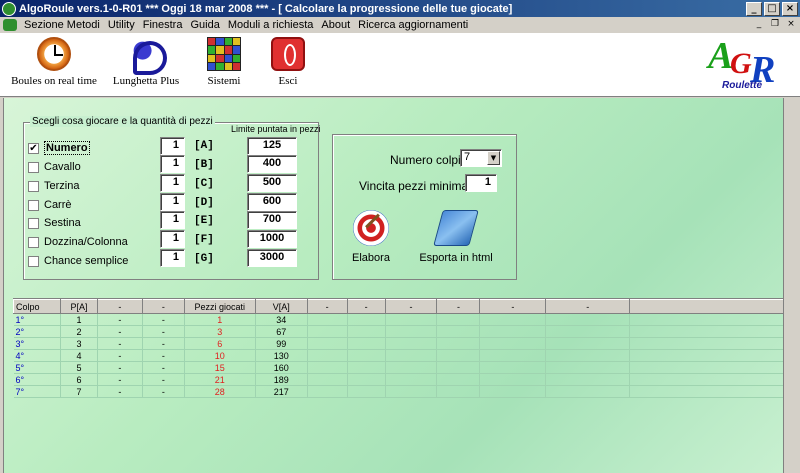  I want to click on cell-pa: 7, so click(79, 391).